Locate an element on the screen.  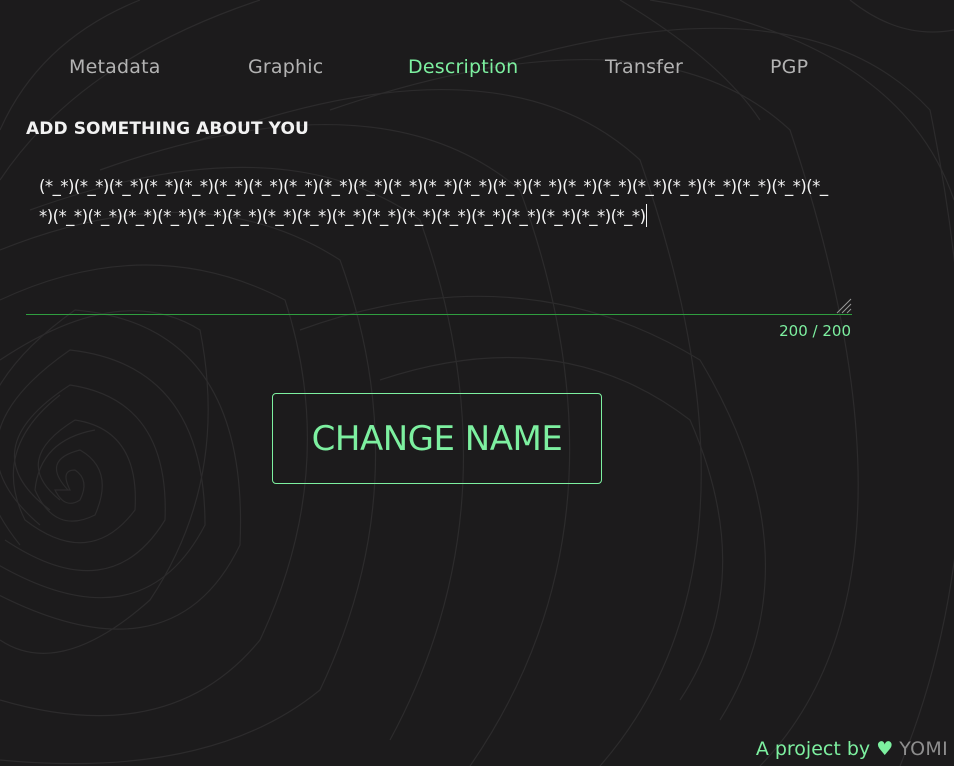
change-name-button: CHANGE NAME is located at coordinates (437, 438).